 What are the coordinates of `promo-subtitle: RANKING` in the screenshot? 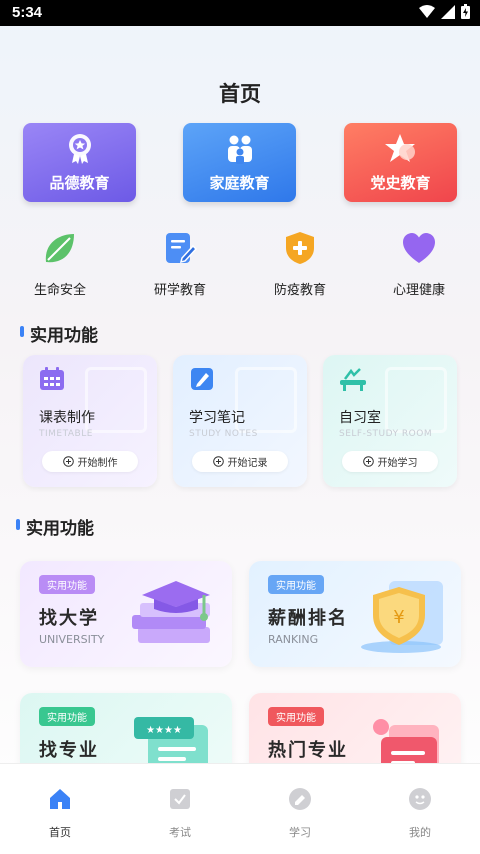 It's located at (293, 639).